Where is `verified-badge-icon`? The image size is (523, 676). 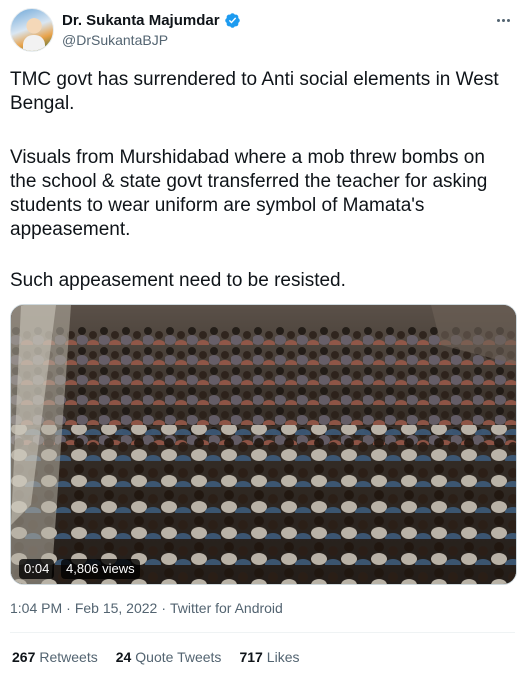 verified-badge-icon is located at coordinates (232, 20).